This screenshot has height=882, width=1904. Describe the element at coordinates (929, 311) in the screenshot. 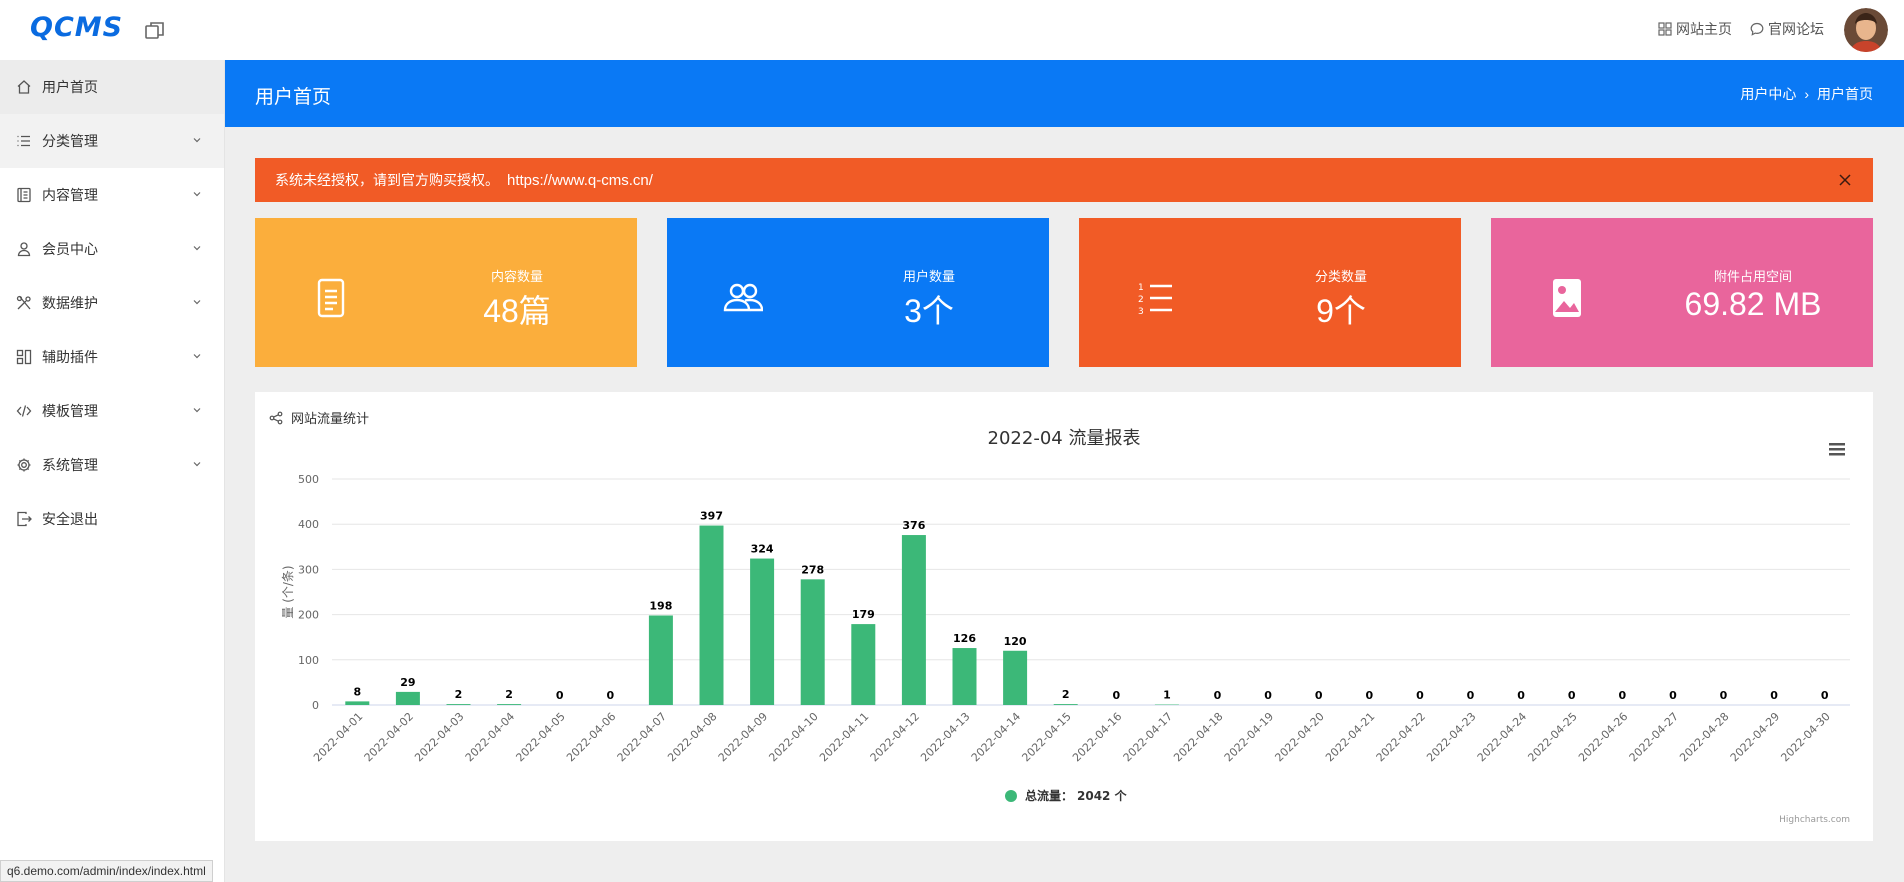

I see `stat-value: 3个` at that location.